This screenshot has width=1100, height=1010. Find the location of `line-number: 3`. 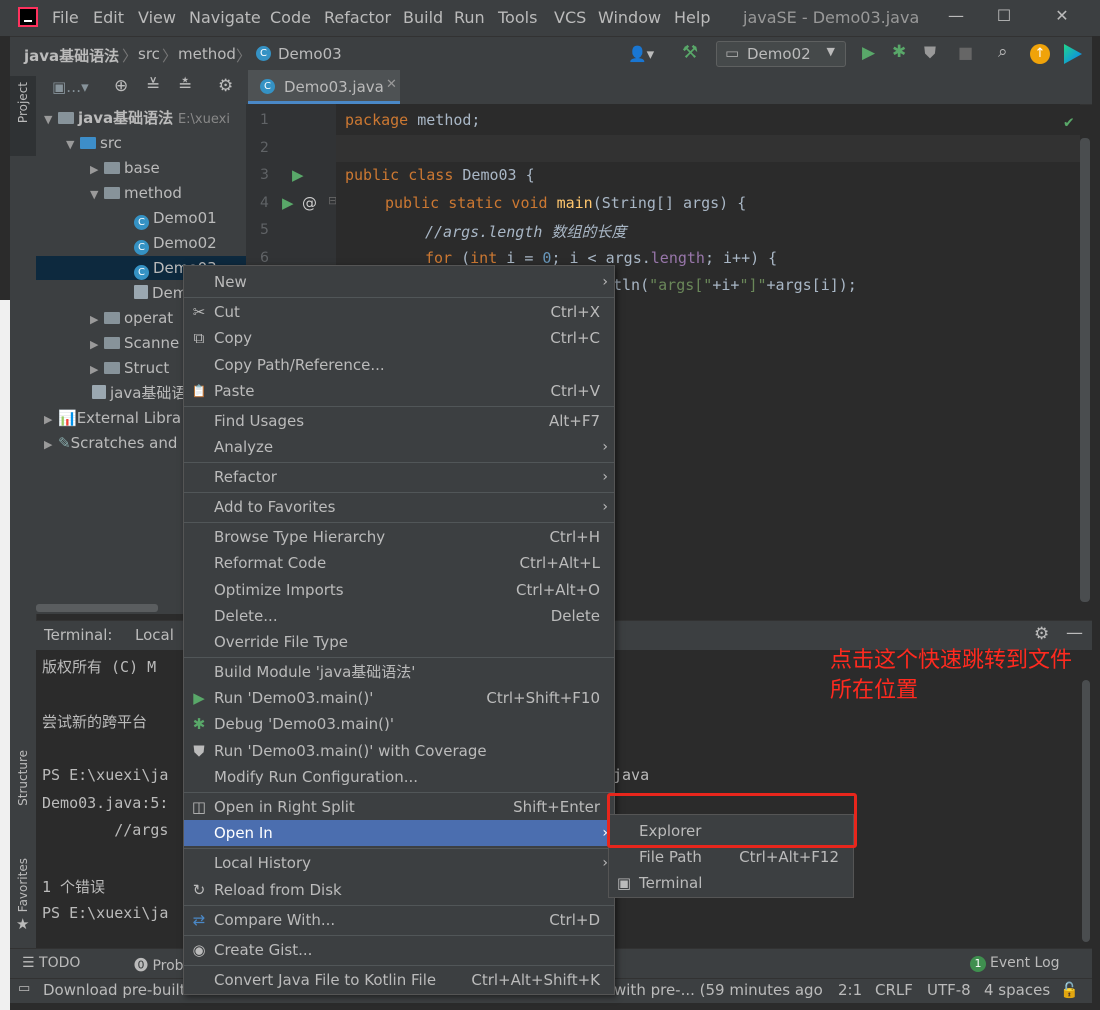

line-number: 3 is located at coordinates (264, 175).